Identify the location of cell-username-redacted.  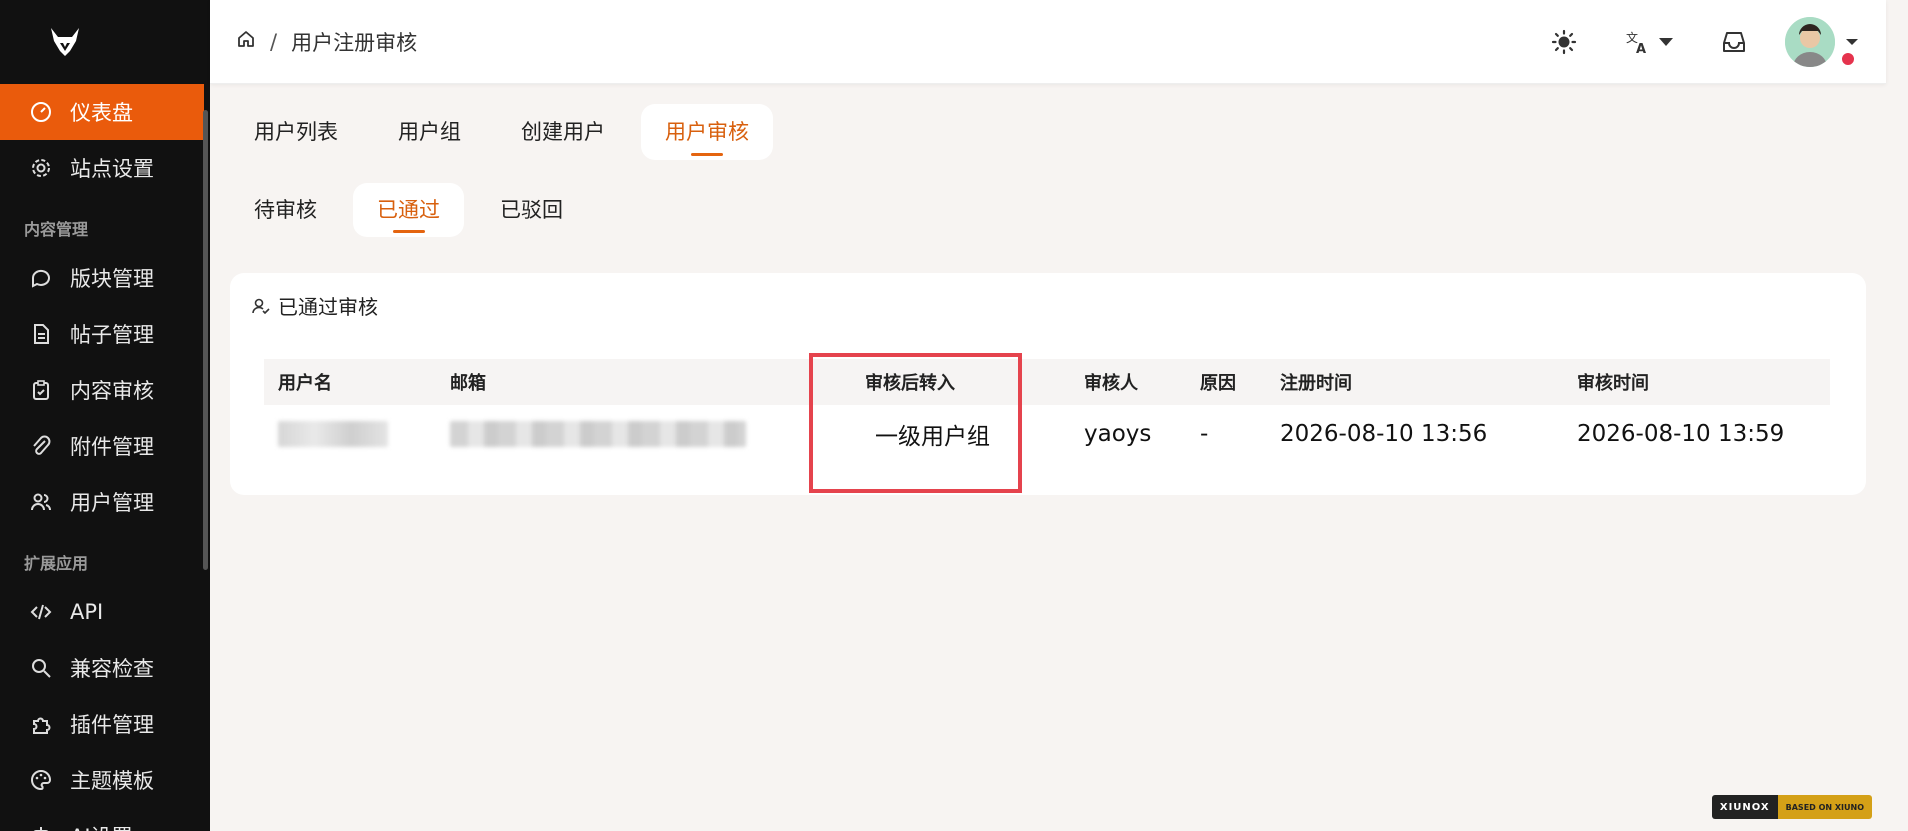
(333, 434).